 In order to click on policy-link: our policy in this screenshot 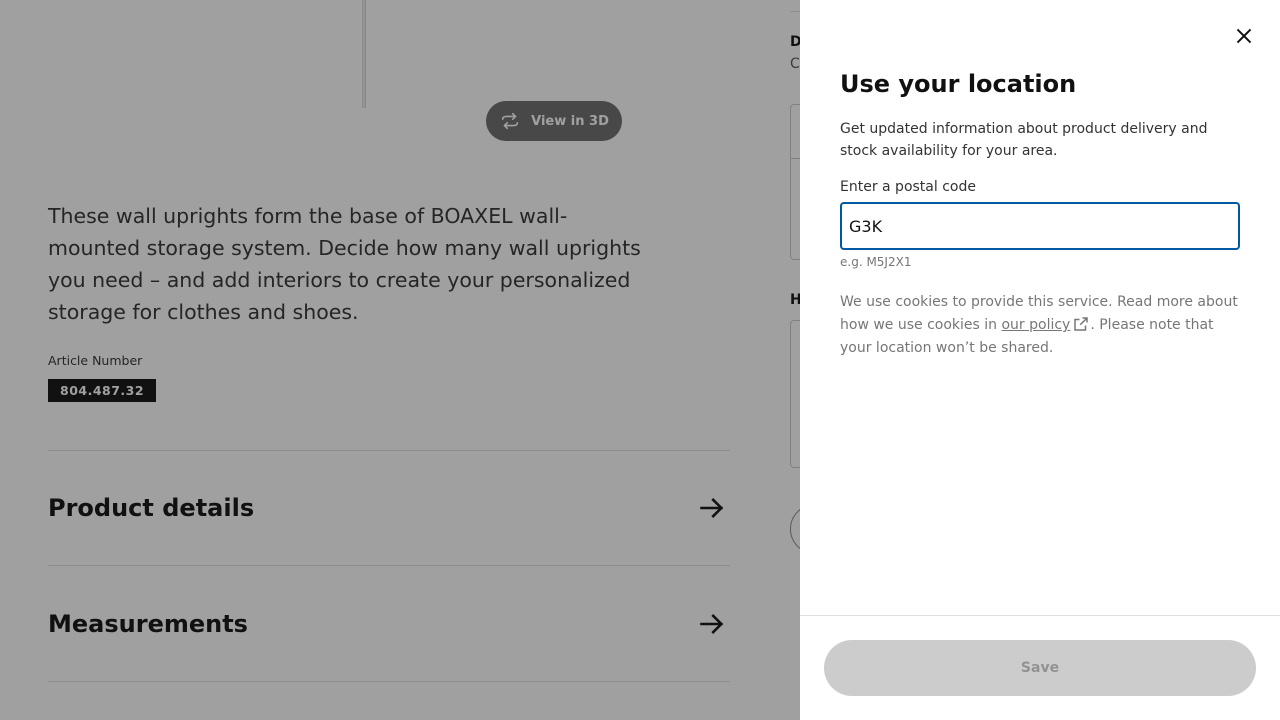, I will do `click(1035, 325)`.